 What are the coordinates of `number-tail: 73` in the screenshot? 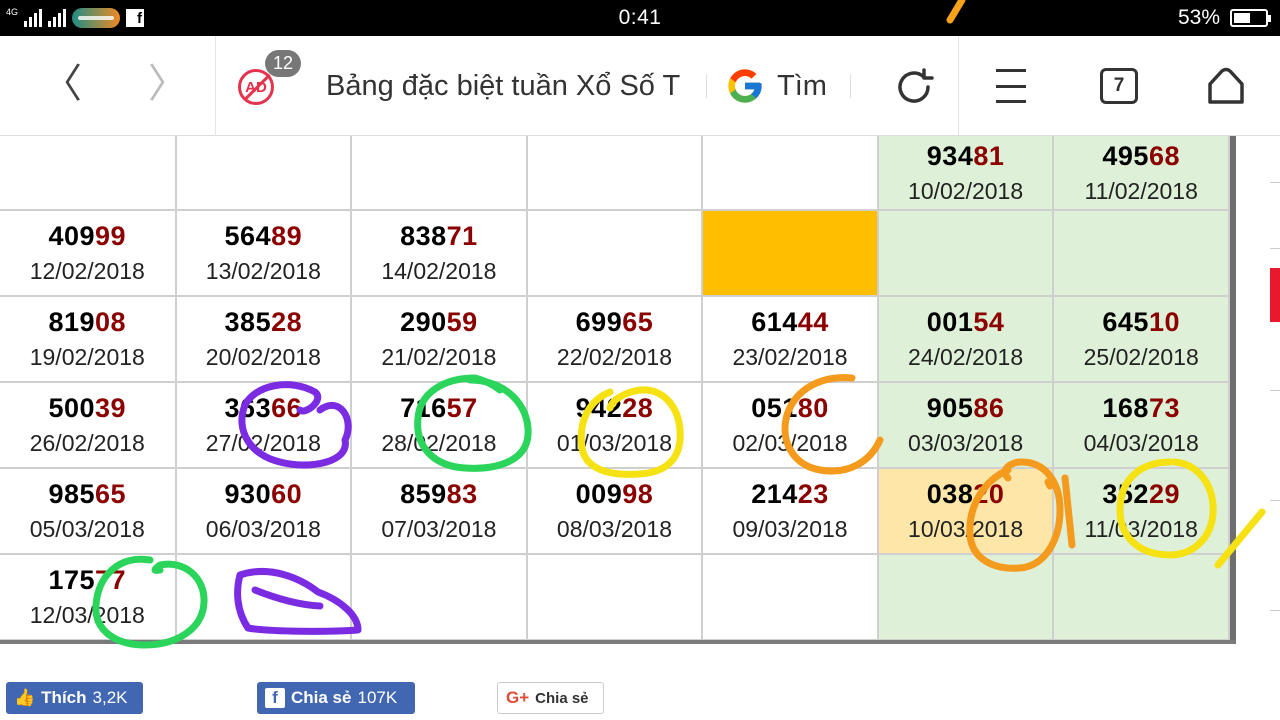 It's located at (1164, 408).